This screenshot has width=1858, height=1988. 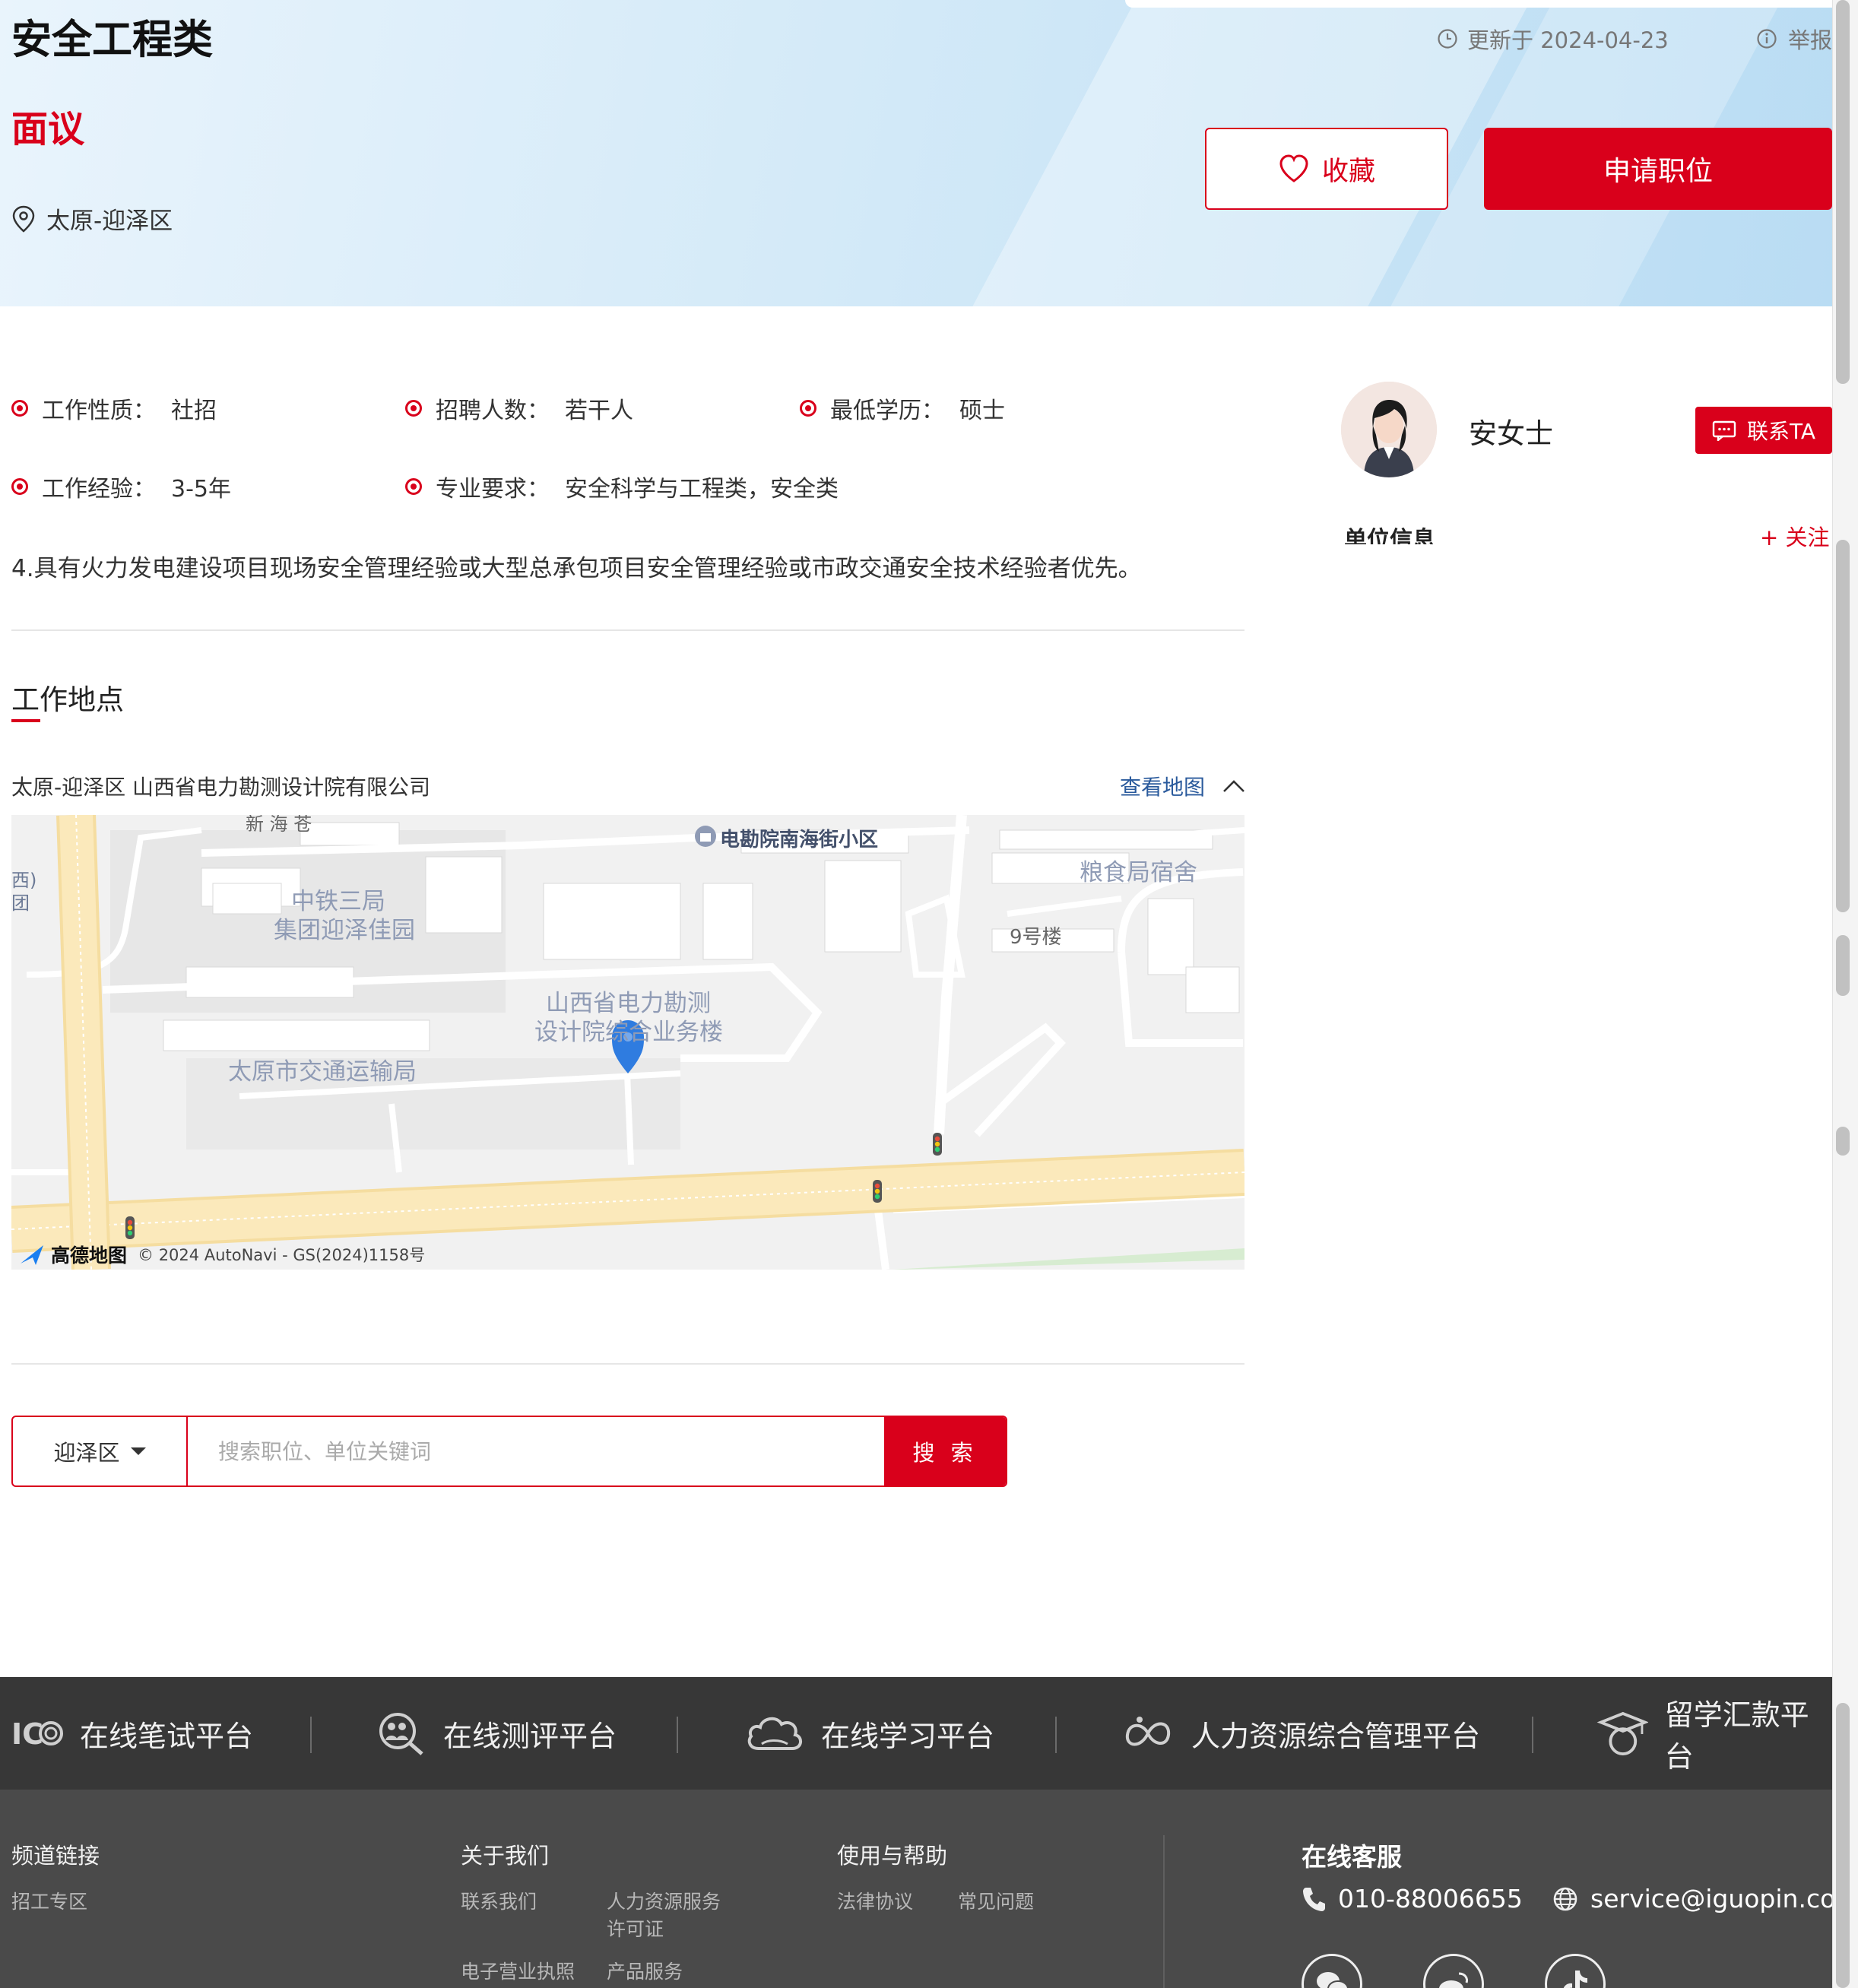 I want to click on caret-down-icon, so click(x=138, y=1451).